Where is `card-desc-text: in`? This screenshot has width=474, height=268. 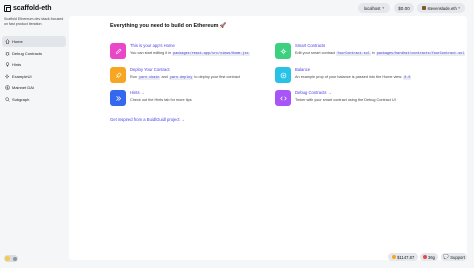 card-desc-text: in is located at coordinates (373, 52).